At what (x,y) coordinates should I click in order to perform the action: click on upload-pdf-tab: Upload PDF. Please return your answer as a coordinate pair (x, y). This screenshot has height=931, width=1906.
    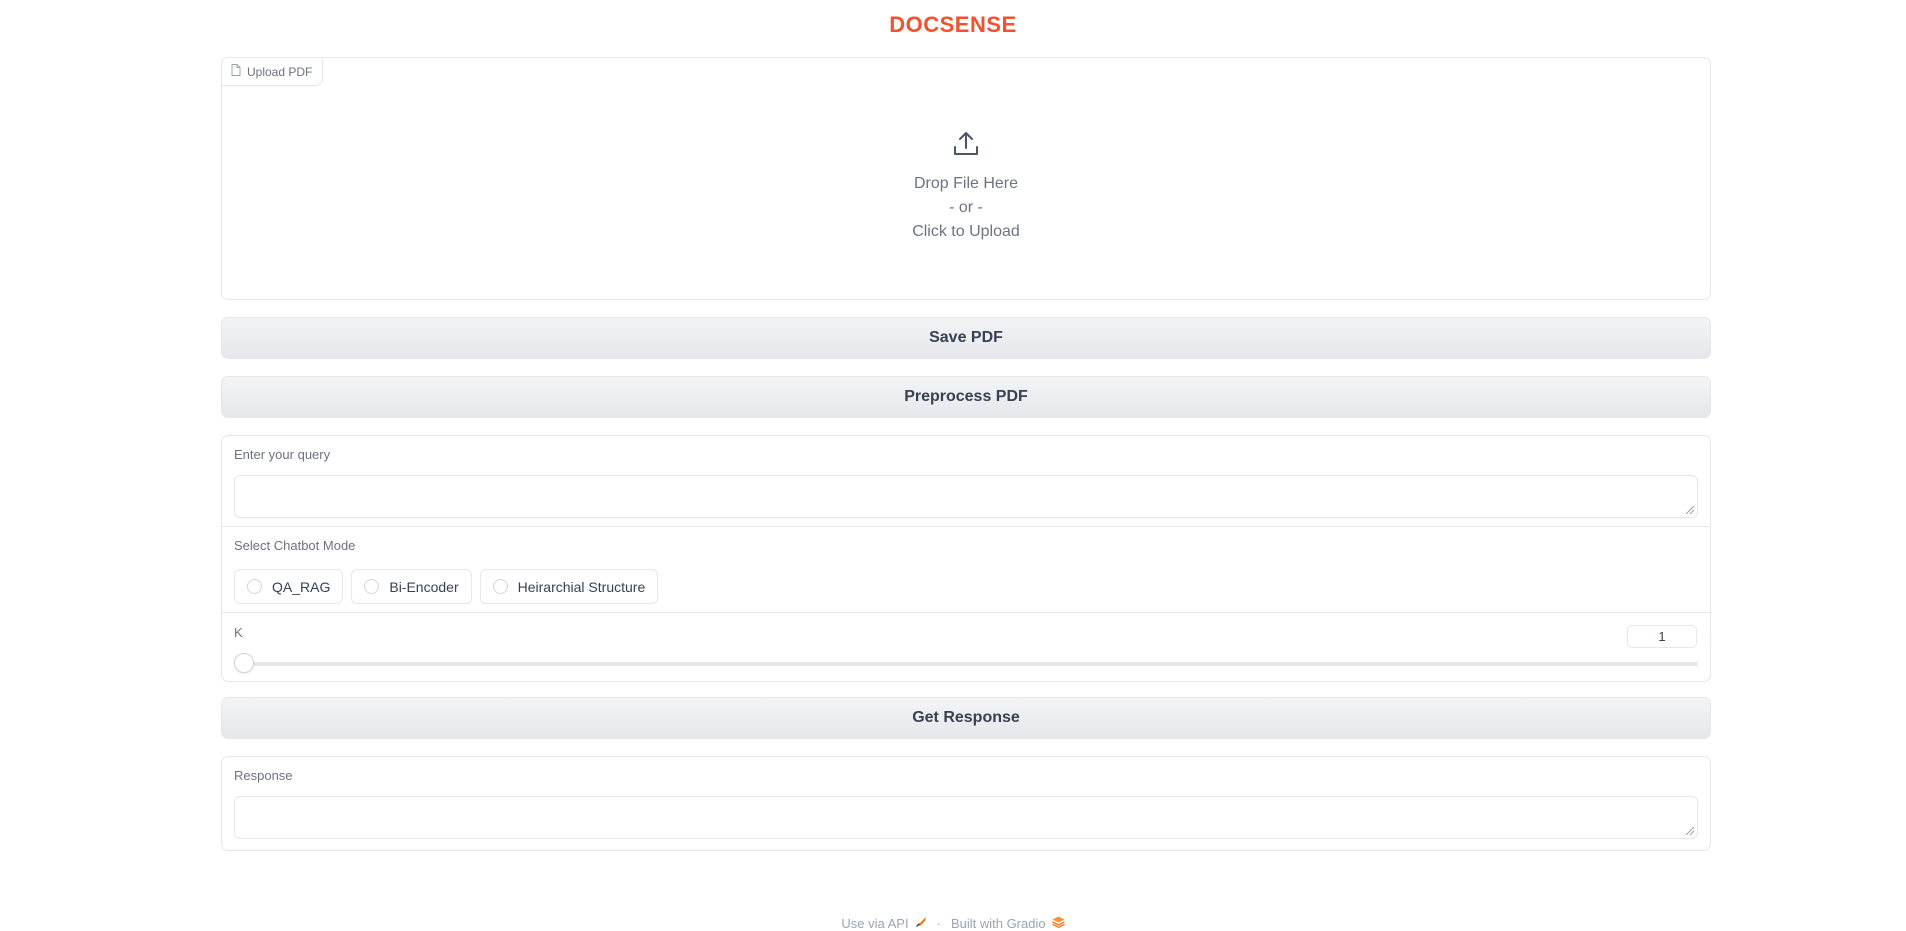
    Looking at the image, I should click on (272, 71).